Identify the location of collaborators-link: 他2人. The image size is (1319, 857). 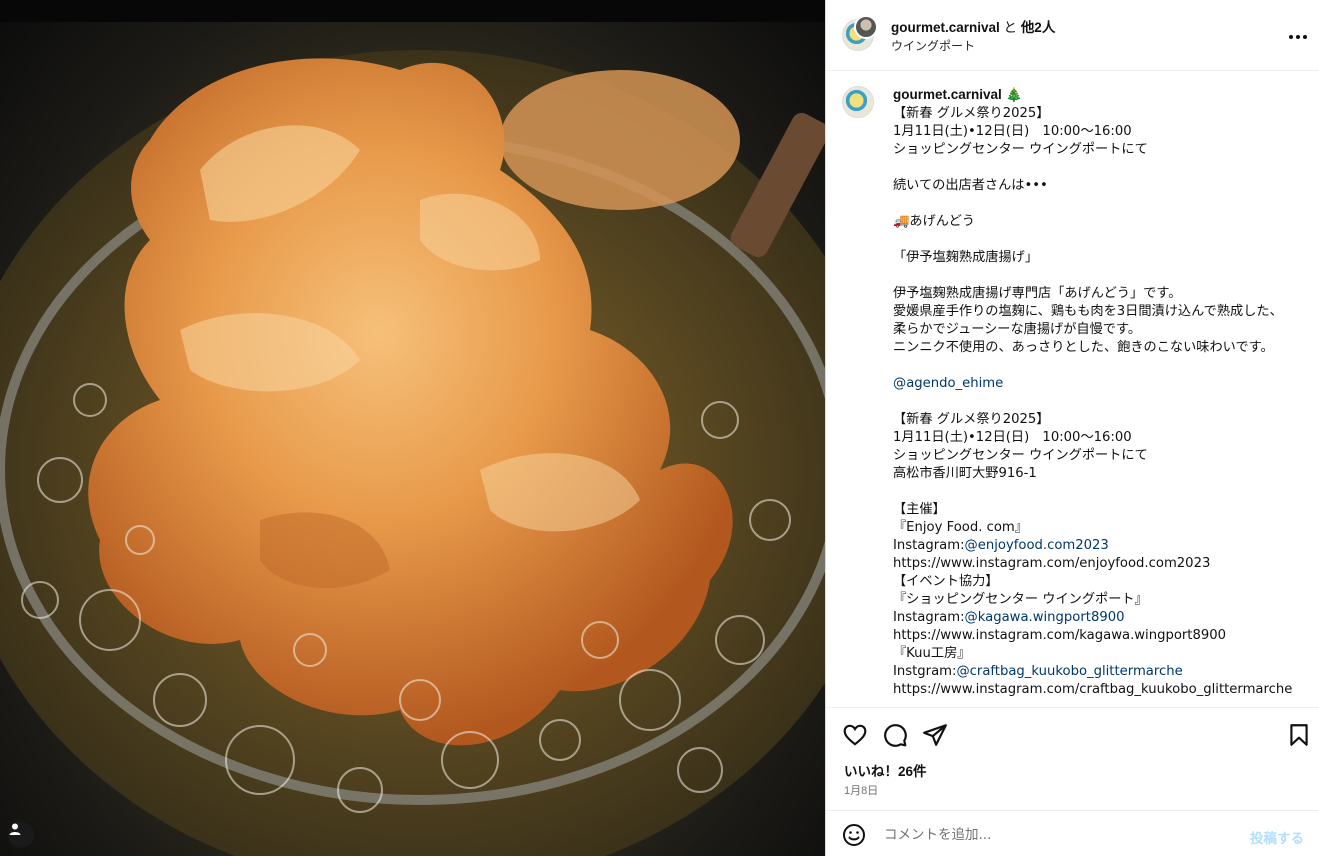
(1038, 27).